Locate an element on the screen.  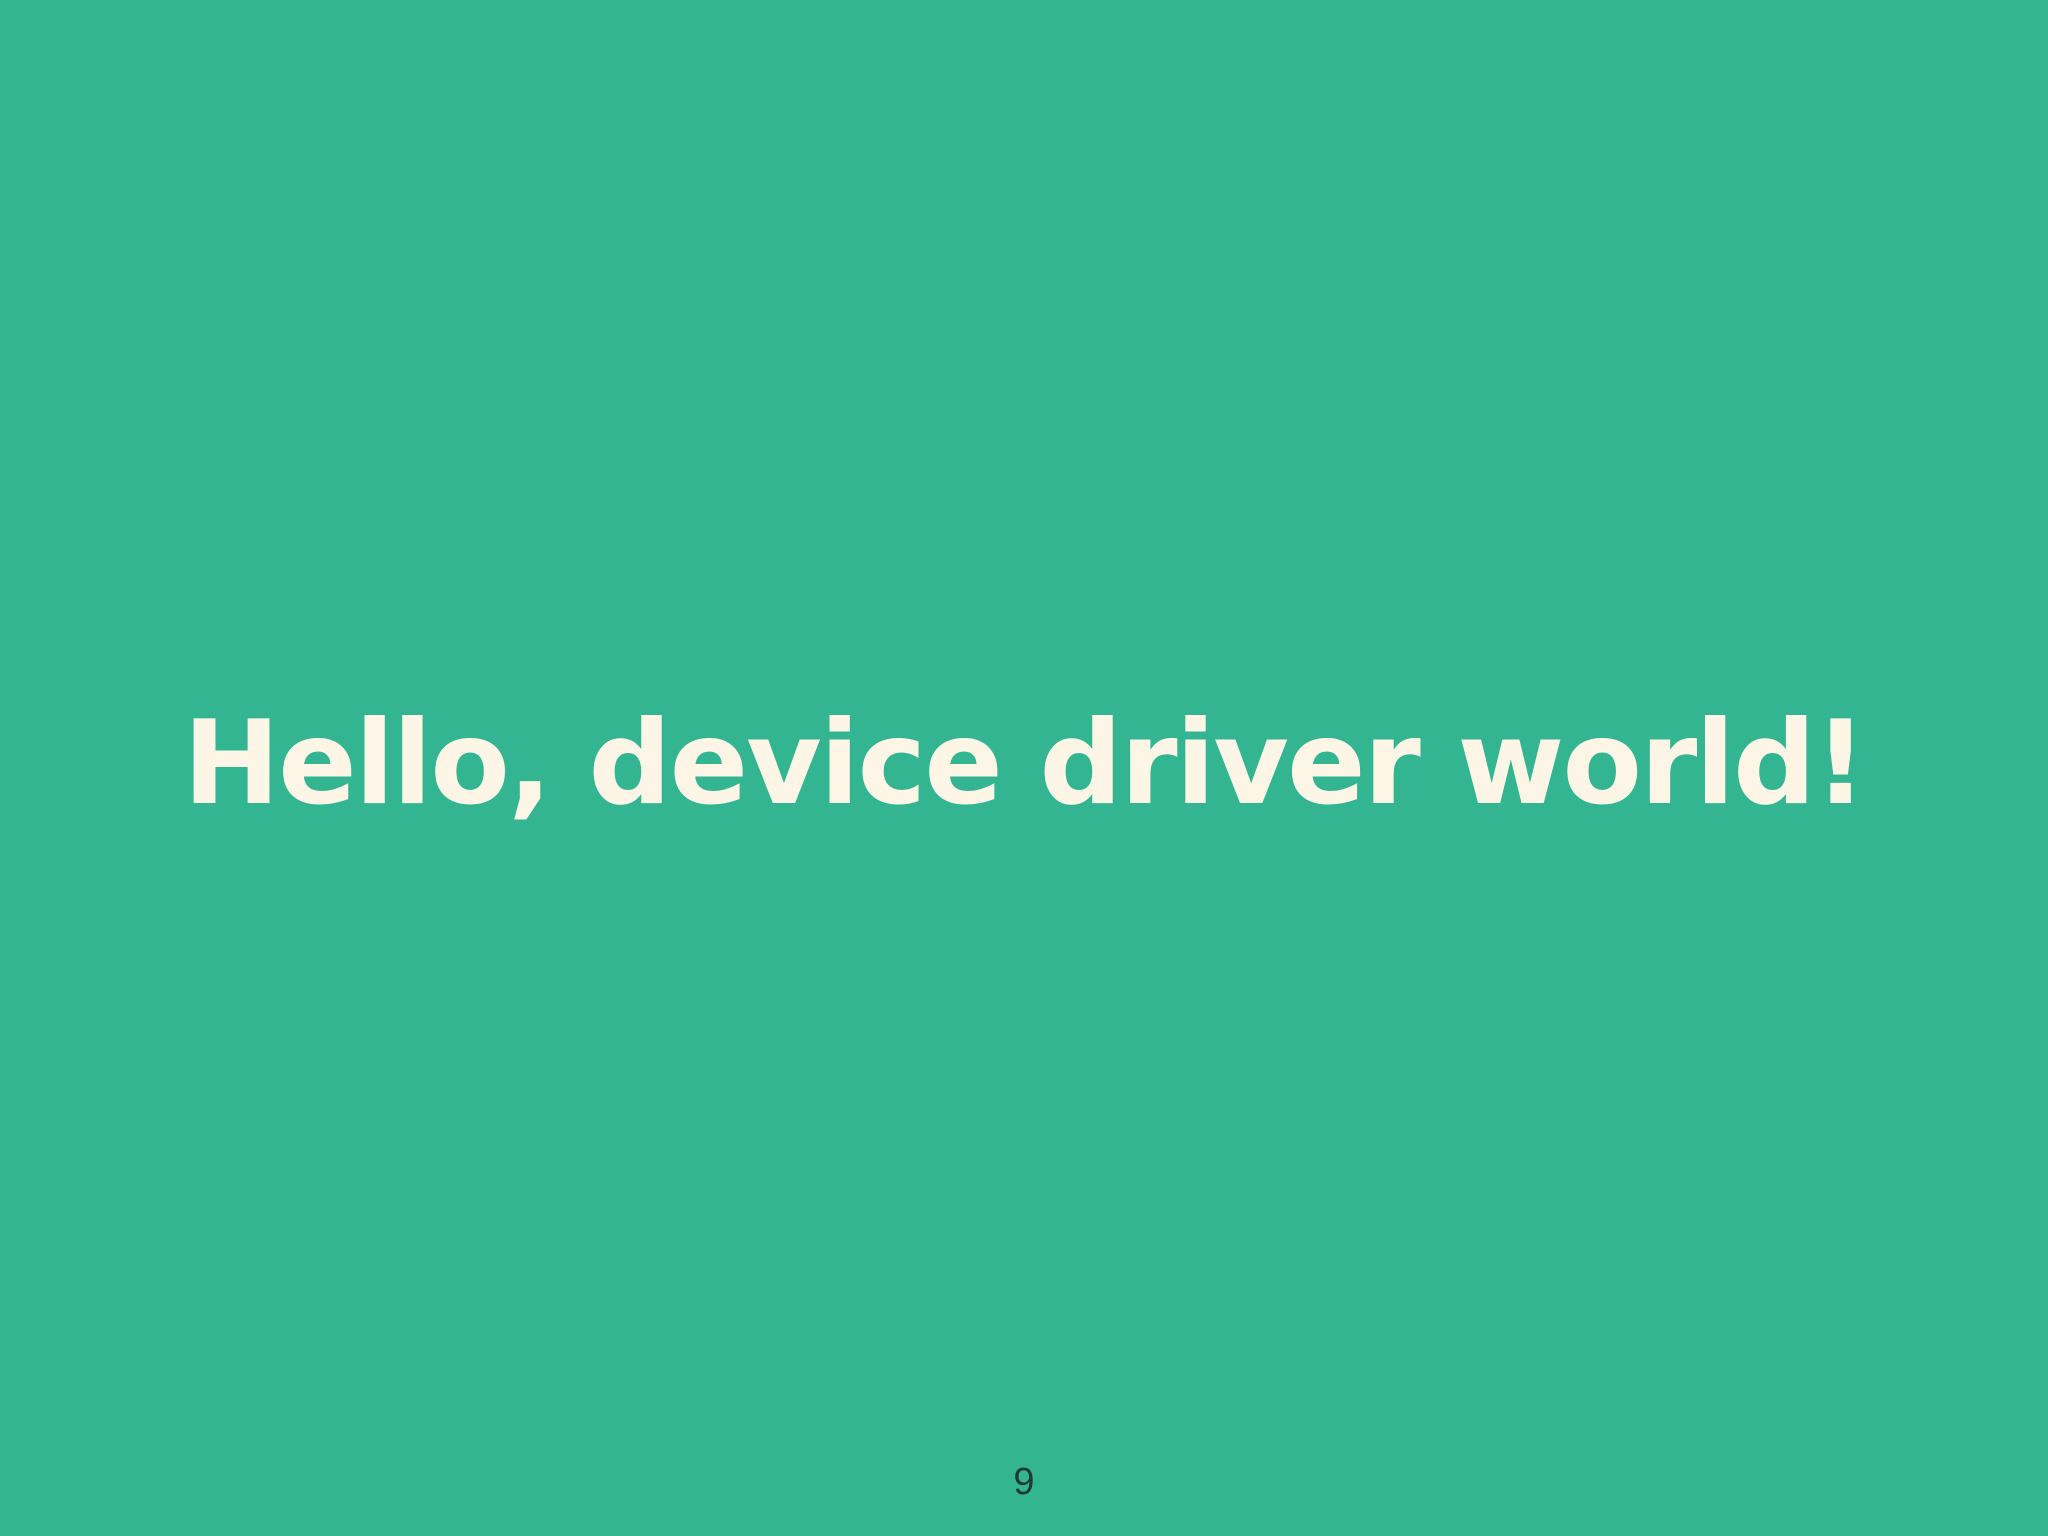
page-number: 9 is located at coordinates (1024, 1482).